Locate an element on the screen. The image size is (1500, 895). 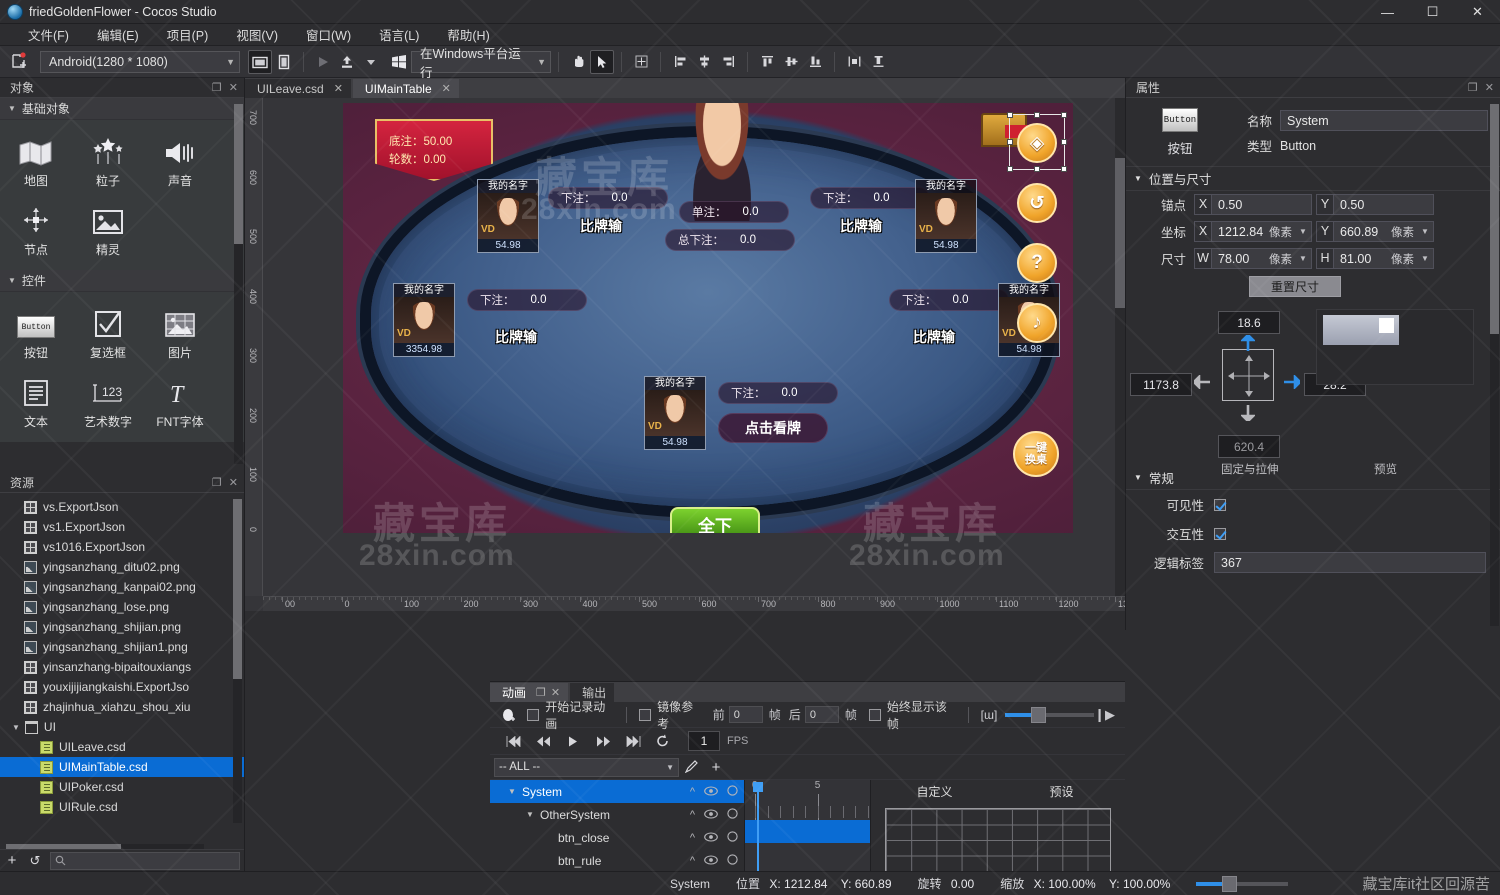
distribute-vertical-icon is located at coordinates (878, 62).